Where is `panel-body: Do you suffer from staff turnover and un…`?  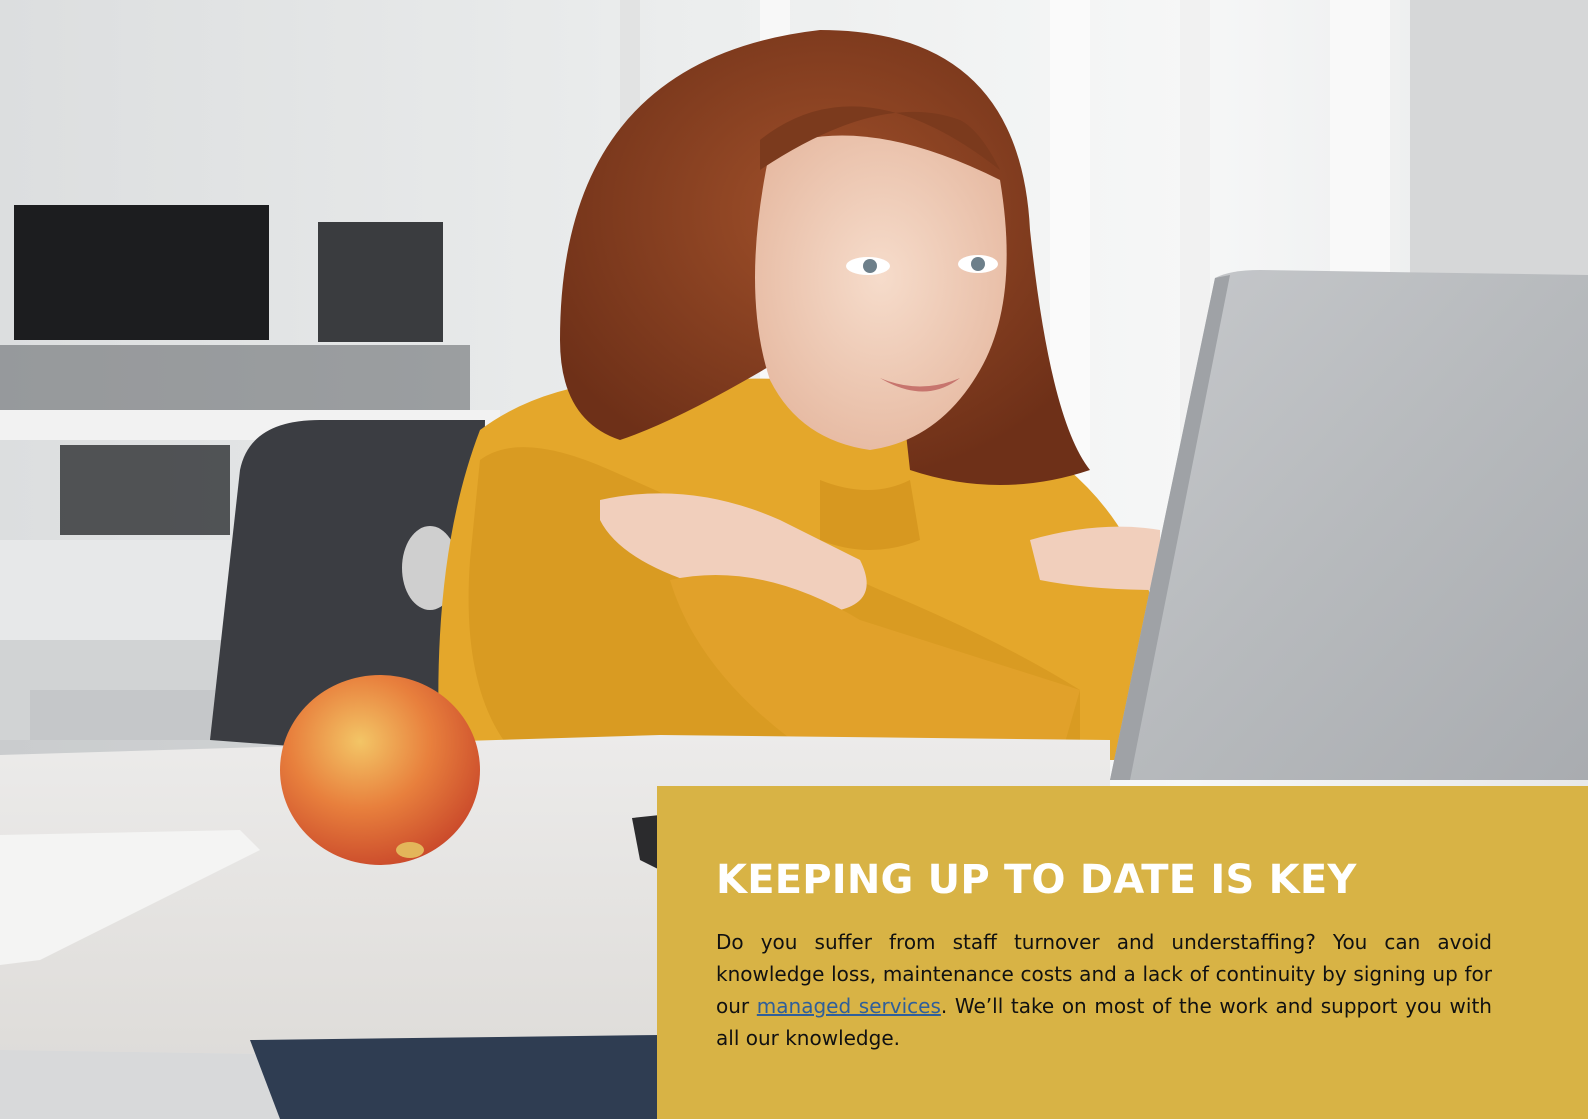 panel-body: Do you suffer from staff turnover and un… is located at coordinates (1104, 990).